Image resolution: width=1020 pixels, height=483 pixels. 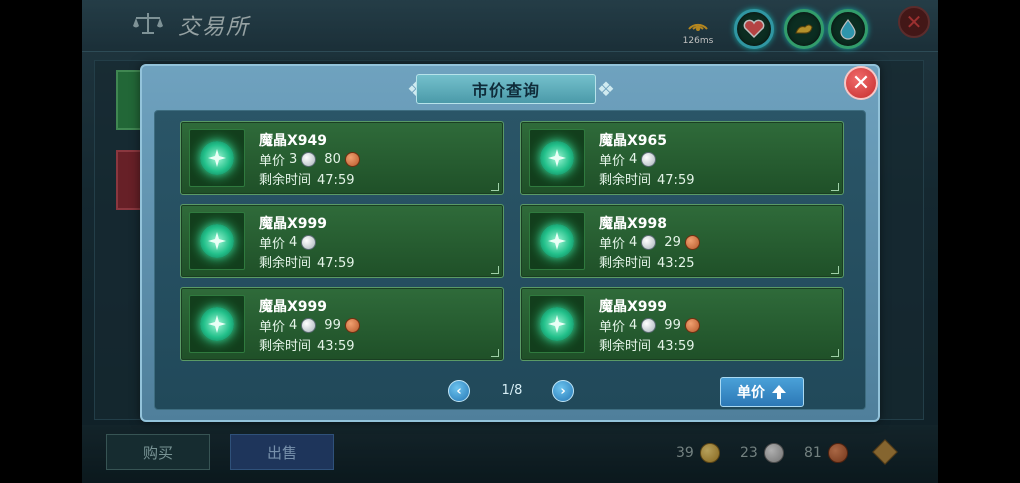 I want to click on sort-arrow-up-icon, so click(x=779, y=392).